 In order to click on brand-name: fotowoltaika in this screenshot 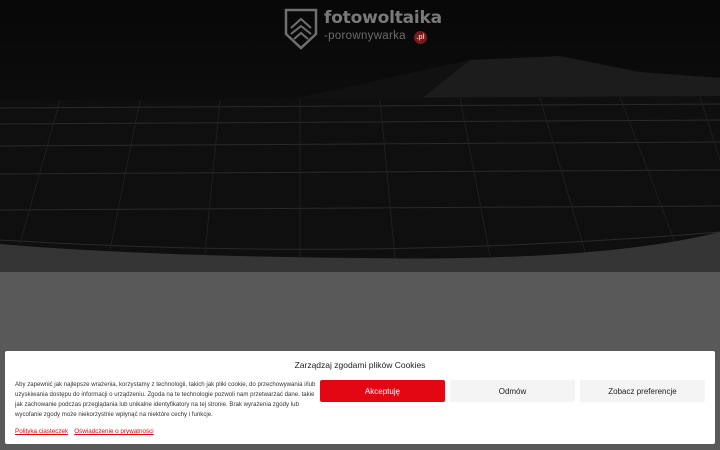, I will do `click(383, 18)`.